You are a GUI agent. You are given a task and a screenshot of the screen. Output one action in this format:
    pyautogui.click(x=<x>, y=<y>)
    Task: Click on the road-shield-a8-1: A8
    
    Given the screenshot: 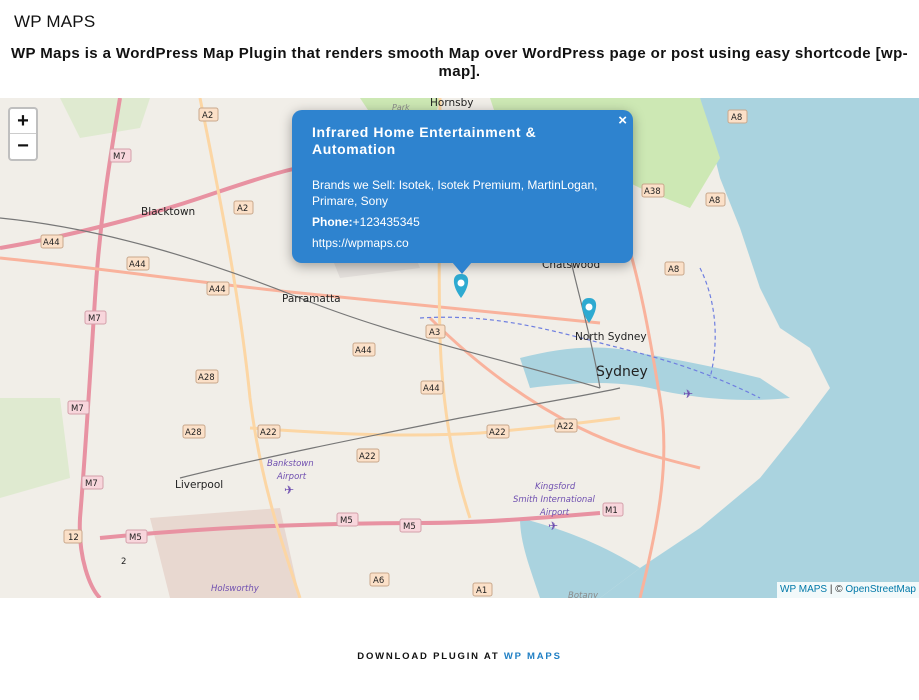 What is the action you would take?
    pyautogui.click(x=737, y=116)
    